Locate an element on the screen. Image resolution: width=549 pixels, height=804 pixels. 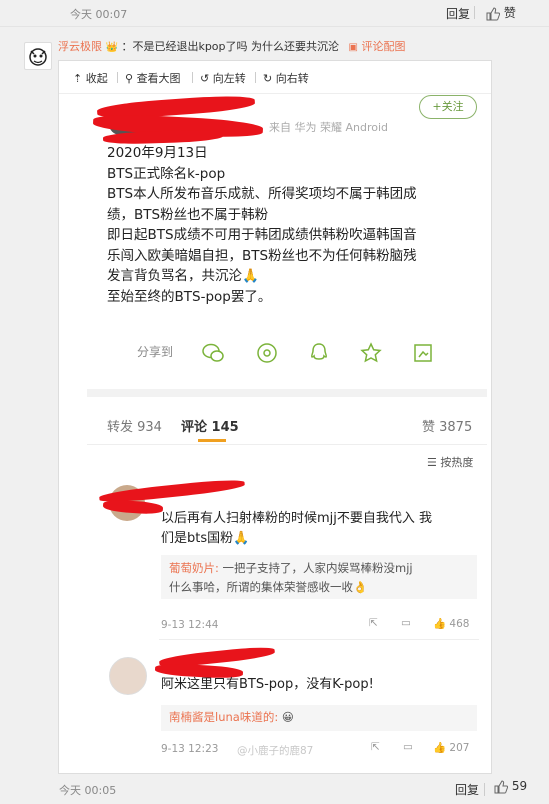
watermark: @小鹿子的鹿87 is located at coordinates (275, 751).